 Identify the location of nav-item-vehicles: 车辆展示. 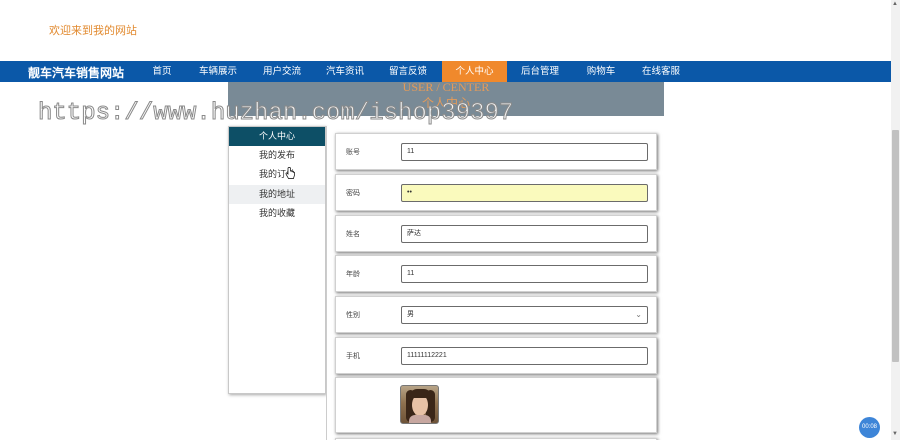
(218, 71).